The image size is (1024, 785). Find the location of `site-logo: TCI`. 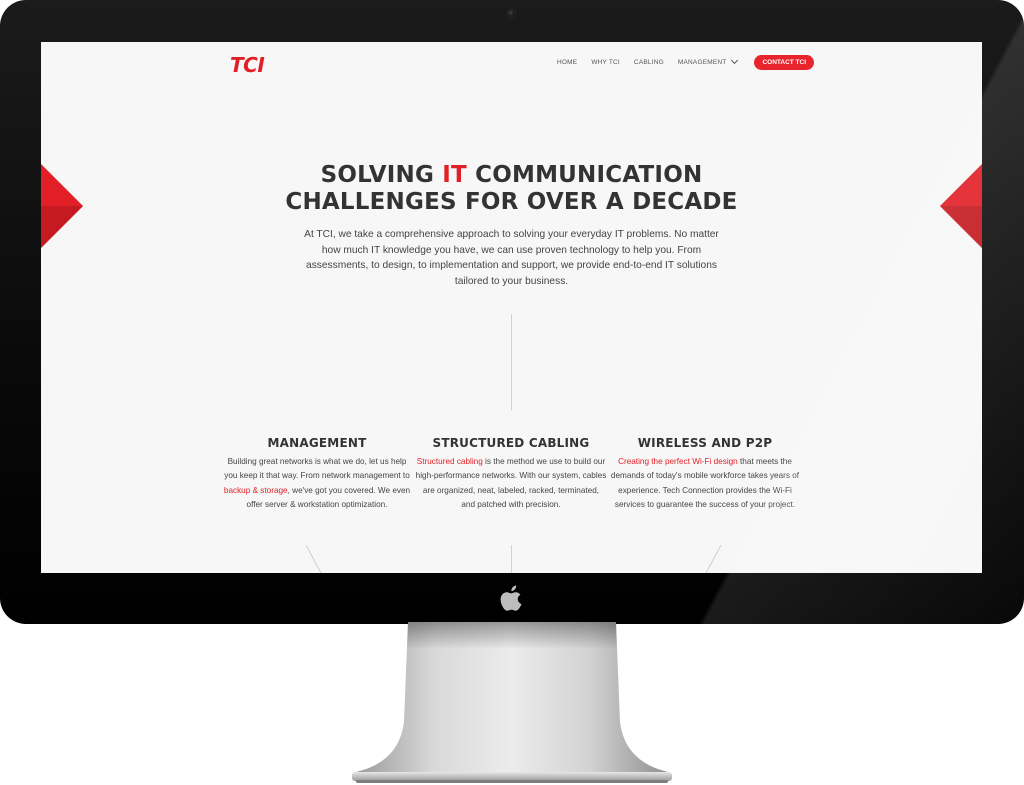

site-logo: TCI is located at coordinates (247, 65).